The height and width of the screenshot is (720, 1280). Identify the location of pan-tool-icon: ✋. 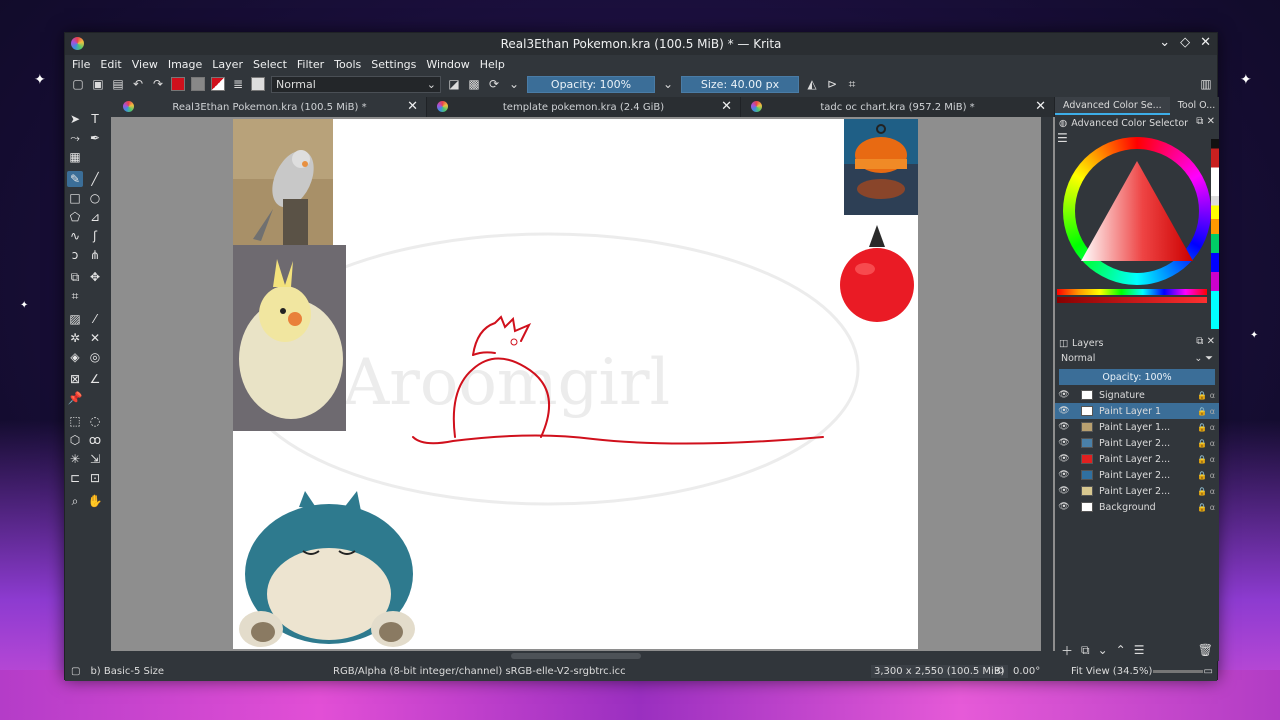
(95, 501).